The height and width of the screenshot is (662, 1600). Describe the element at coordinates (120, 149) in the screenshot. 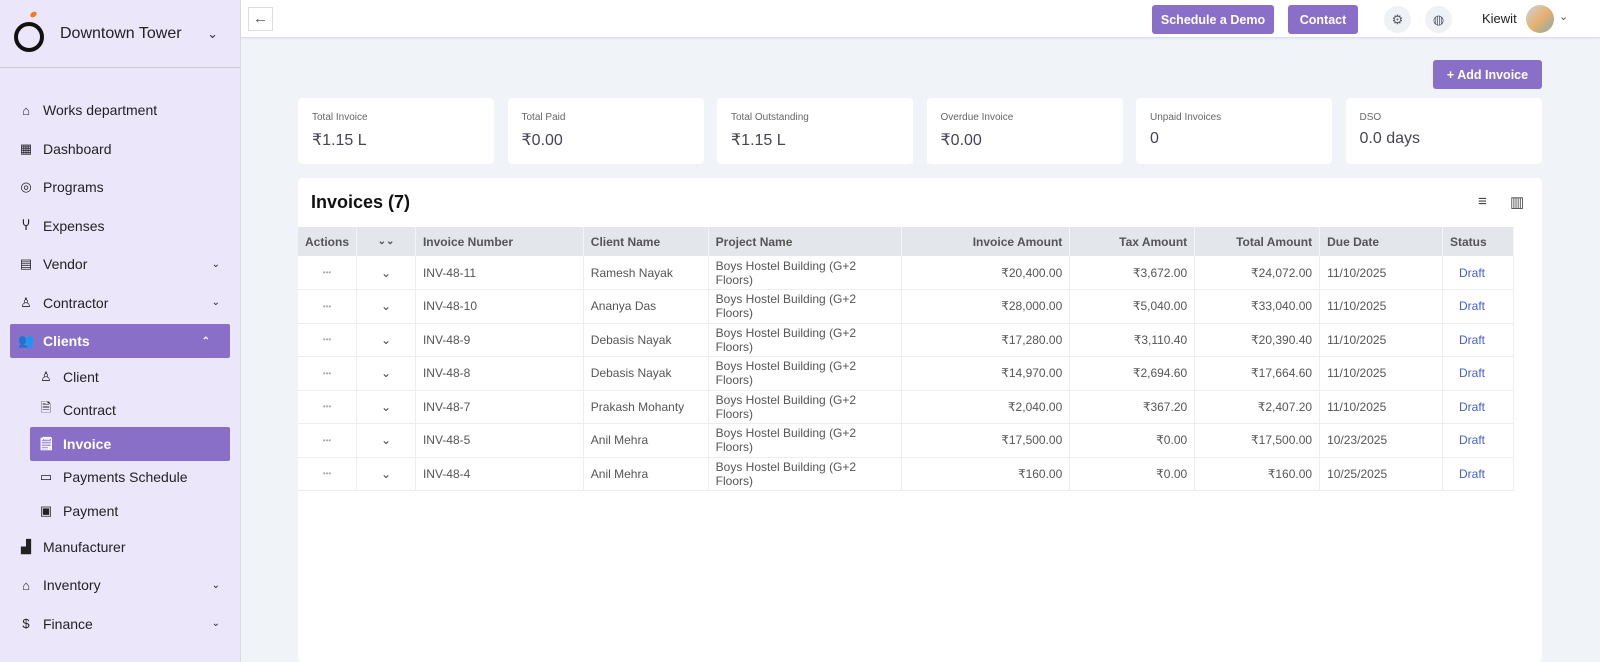

I see `sidebar-item-dashboard: ▦ Dashboard` at that location.